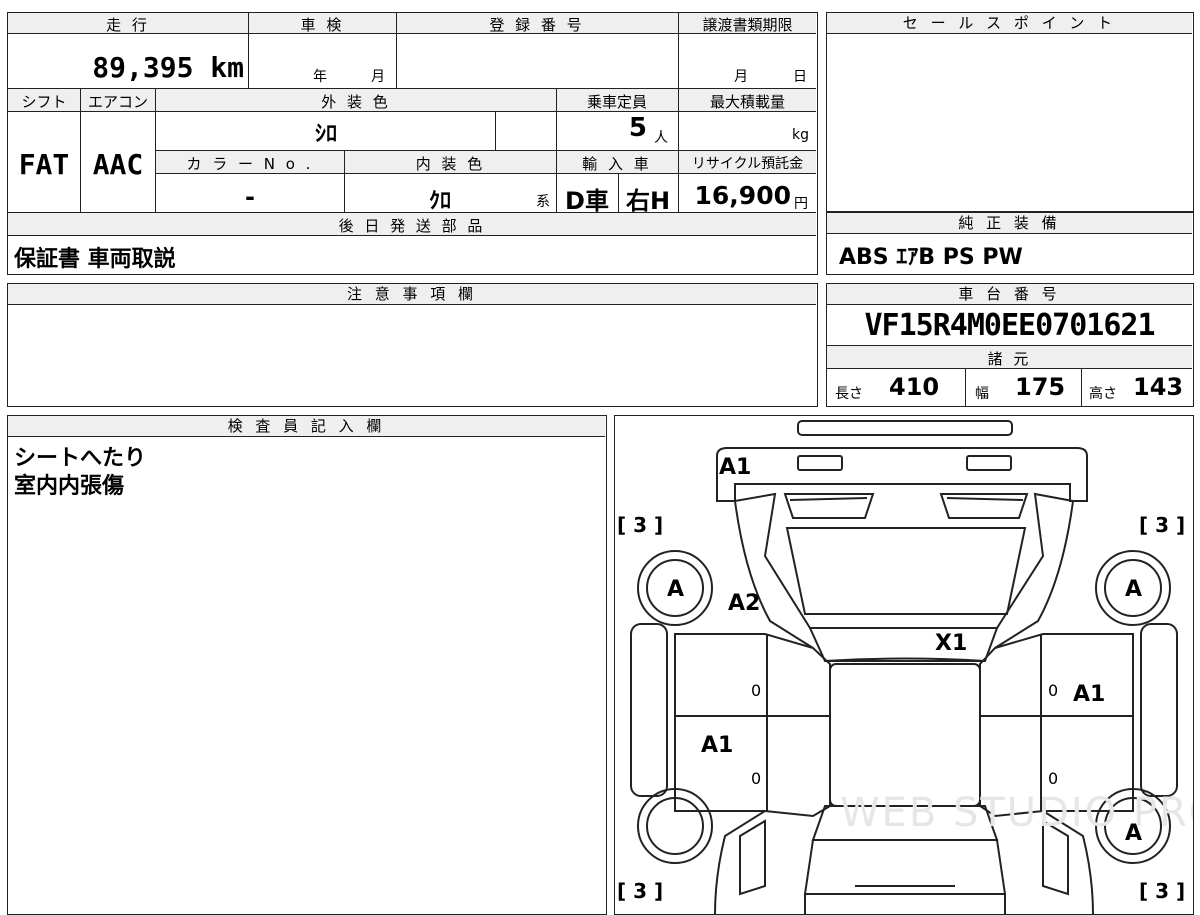  I want to click on length-value: 410, so click(914, 387).